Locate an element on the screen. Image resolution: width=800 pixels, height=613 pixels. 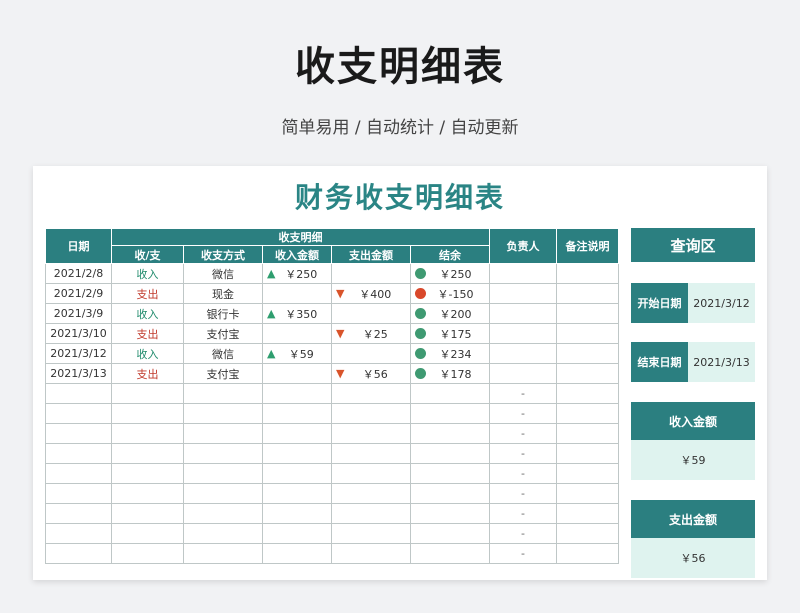
expense-cell: ▼ ￥56 is located at coordinates (371, 373).